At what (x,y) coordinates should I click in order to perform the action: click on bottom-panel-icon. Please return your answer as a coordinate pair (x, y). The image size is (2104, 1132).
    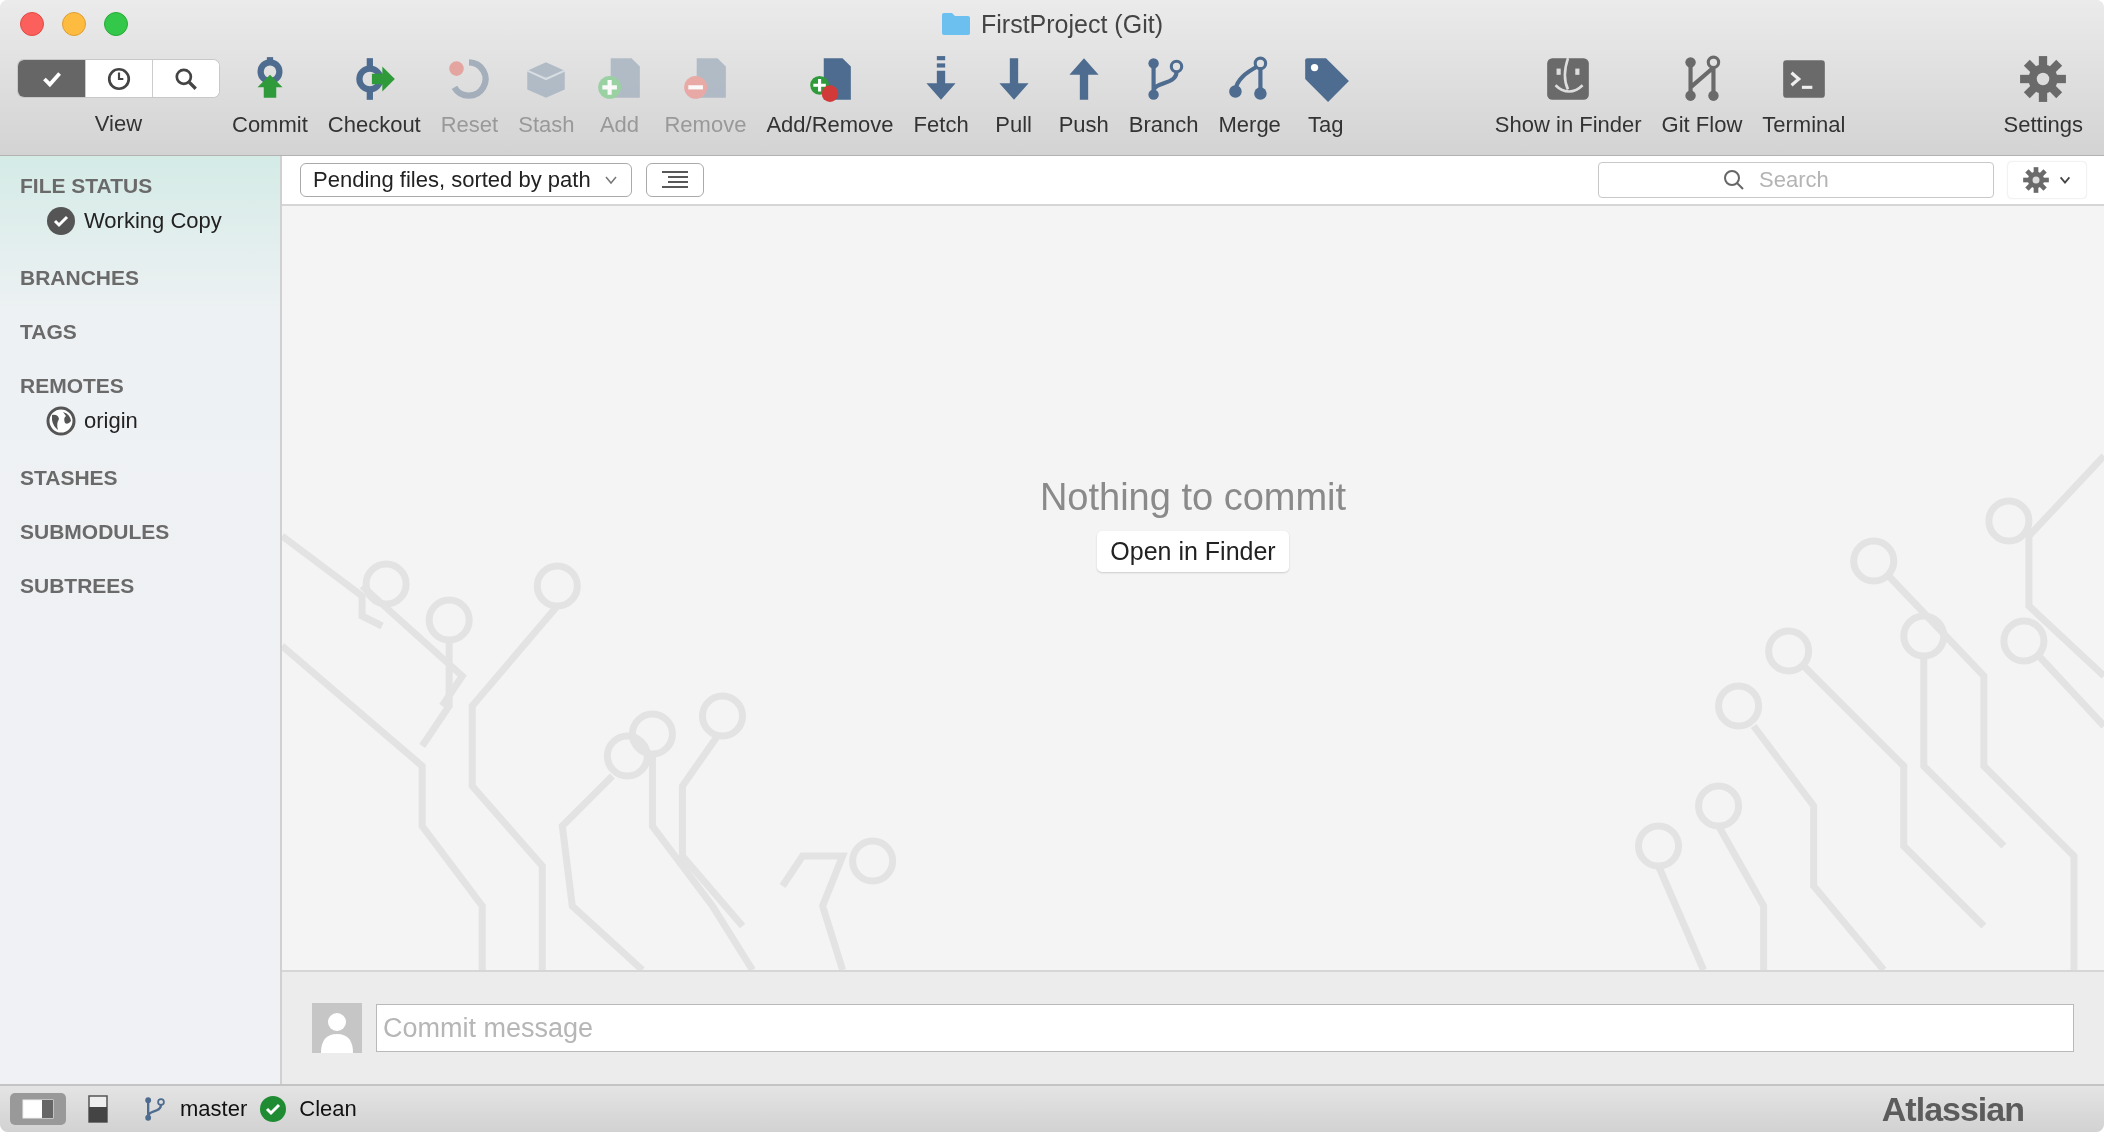
    Looking at the image, I should click on (98, 1109).